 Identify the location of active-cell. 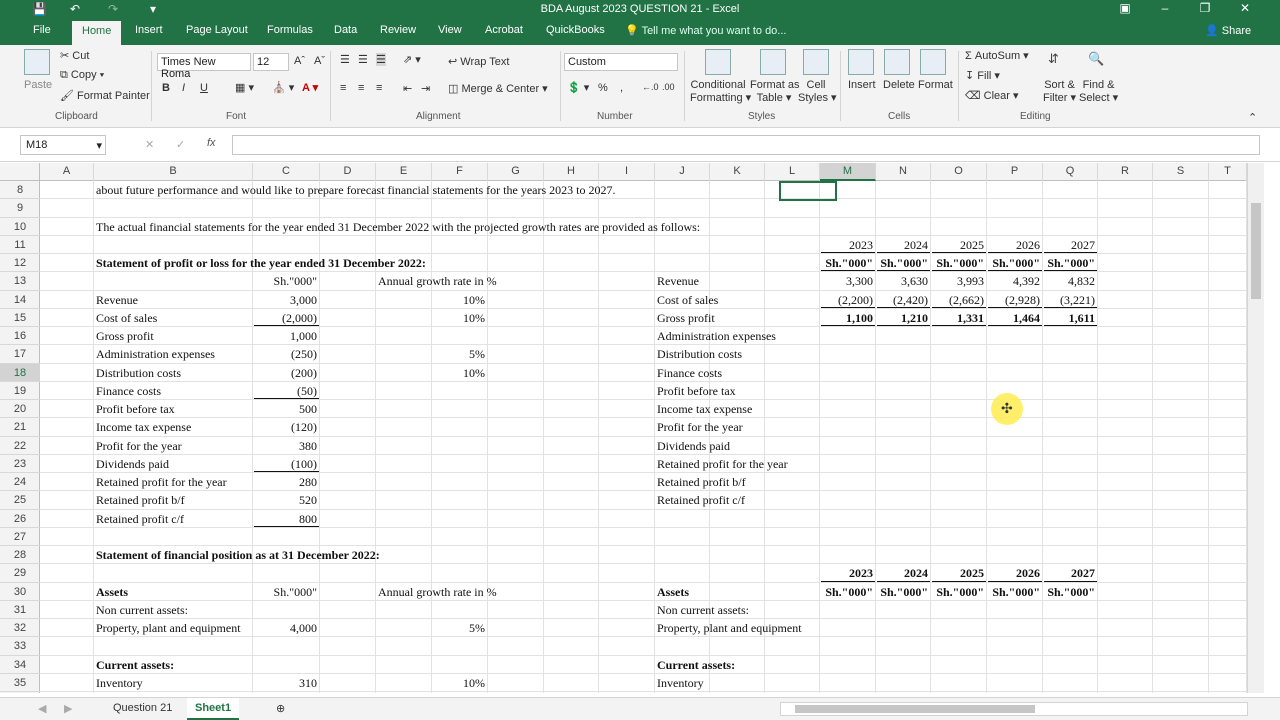
(808, 191).